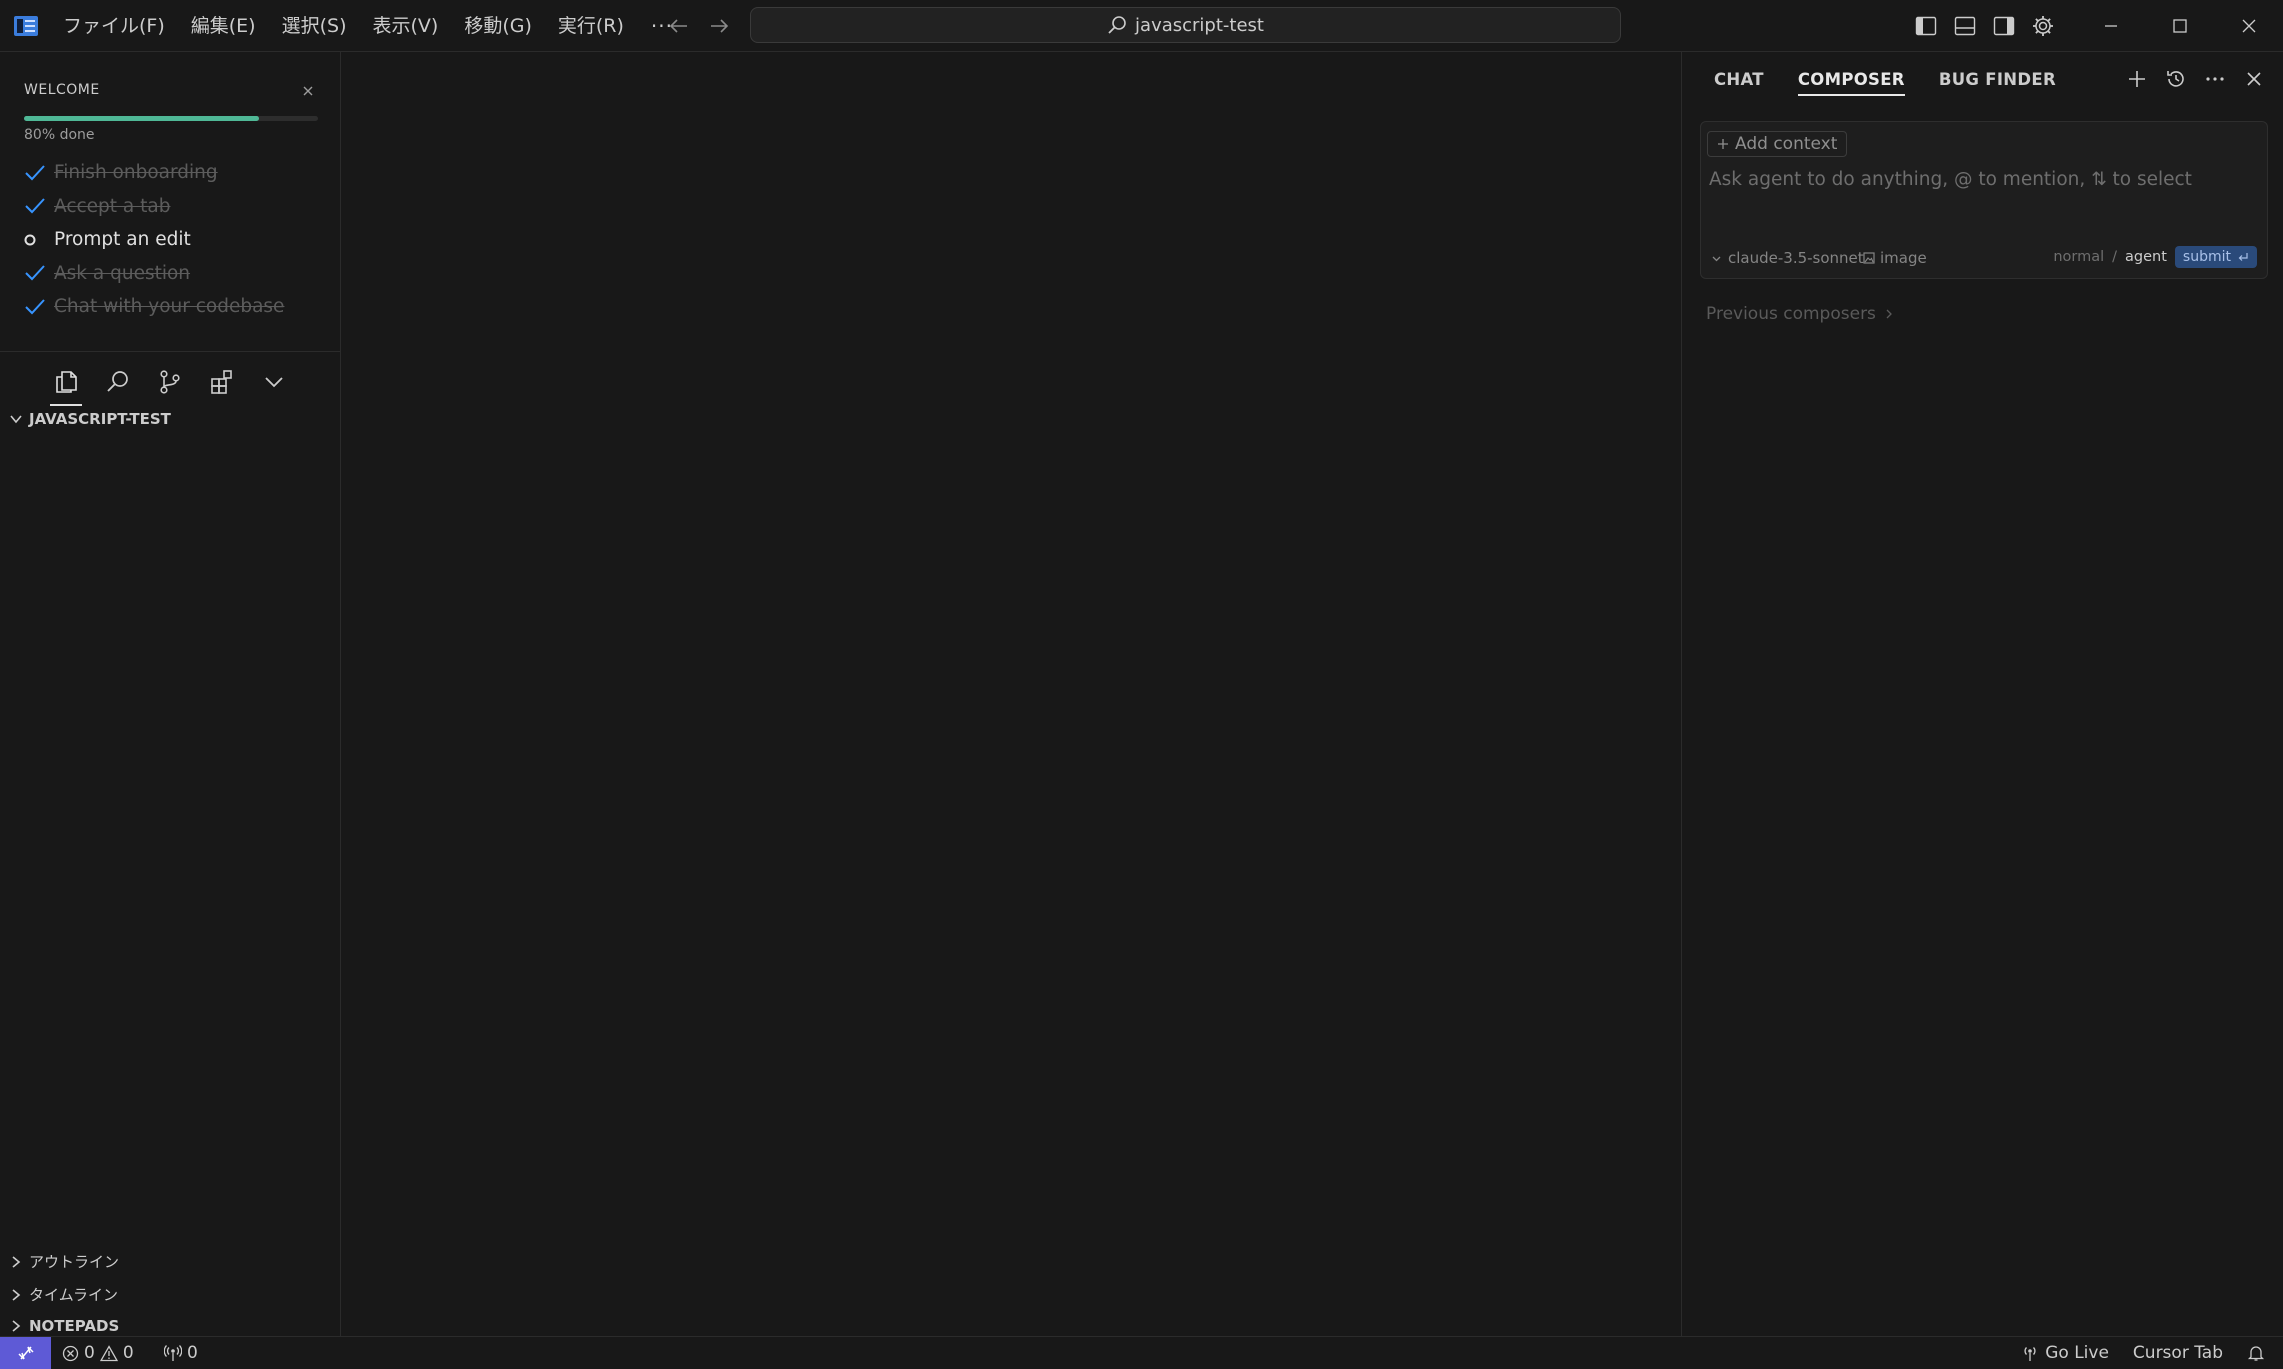 Image resolution: width=2283 pixels, height=1369 pixels. What do you see at coordinates (2110, 26) in the screenshot?
I see `minimize-icon` at bounding box center [2110, 26].